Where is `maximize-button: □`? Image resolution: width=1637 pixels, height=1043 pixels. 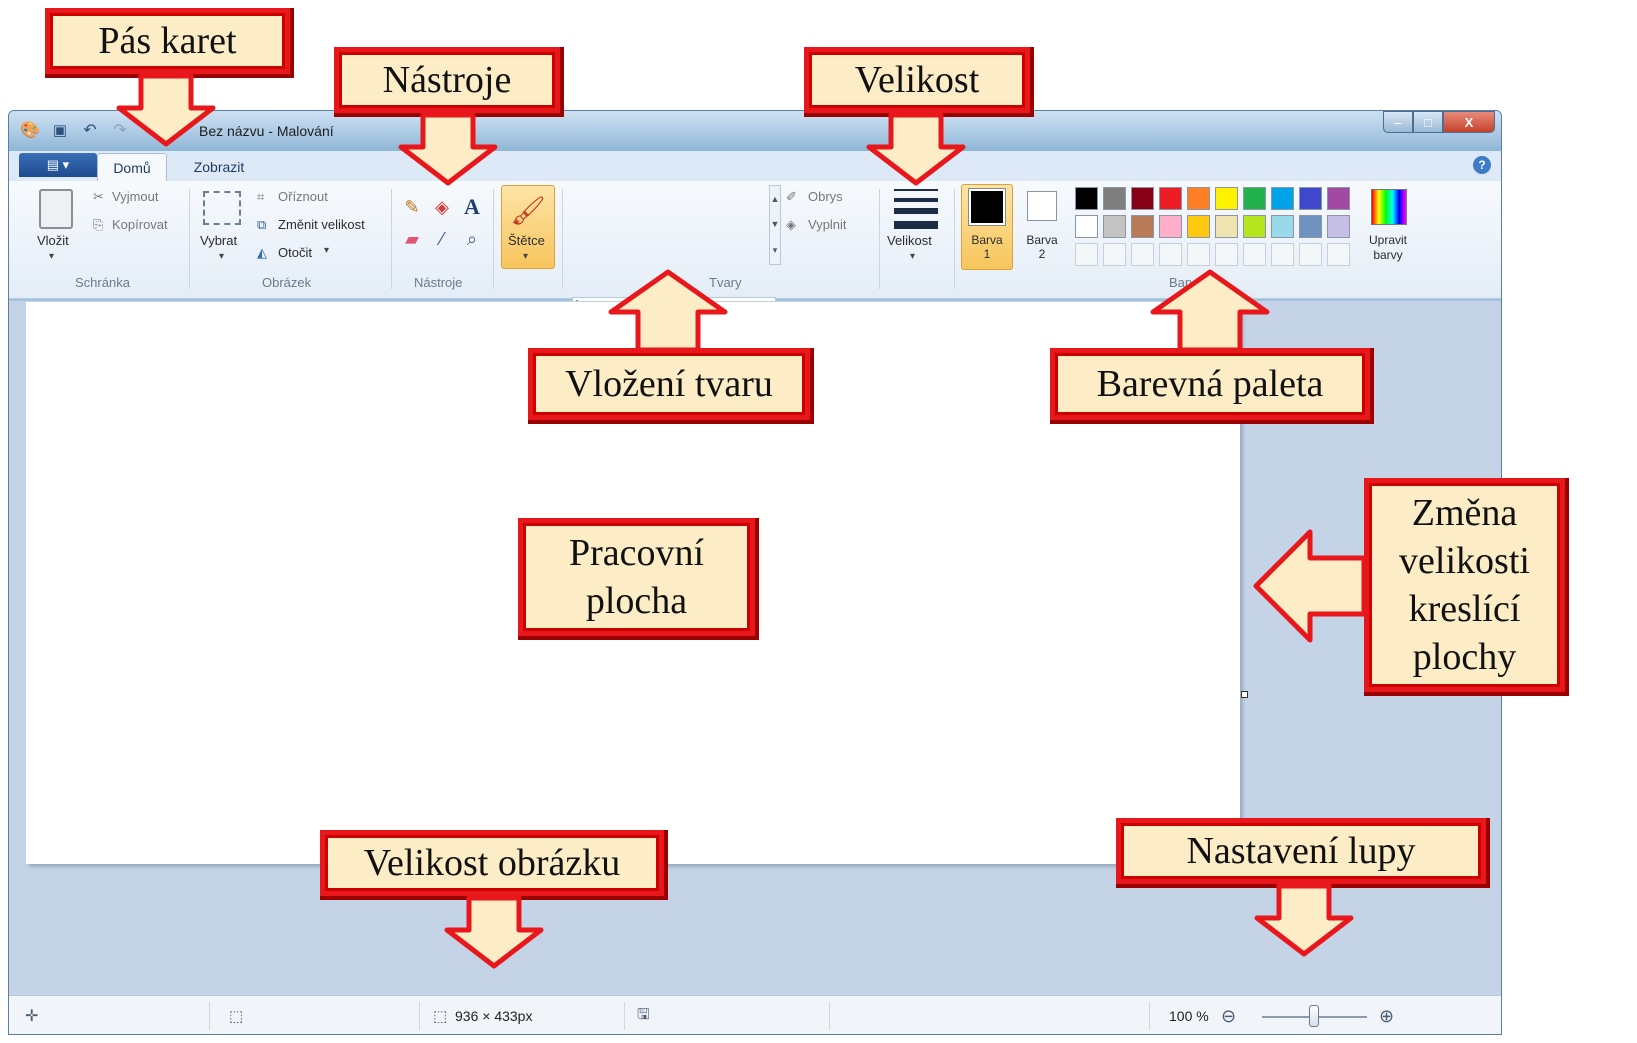 maximize-button: □ is located at coordinates (1428, 122).